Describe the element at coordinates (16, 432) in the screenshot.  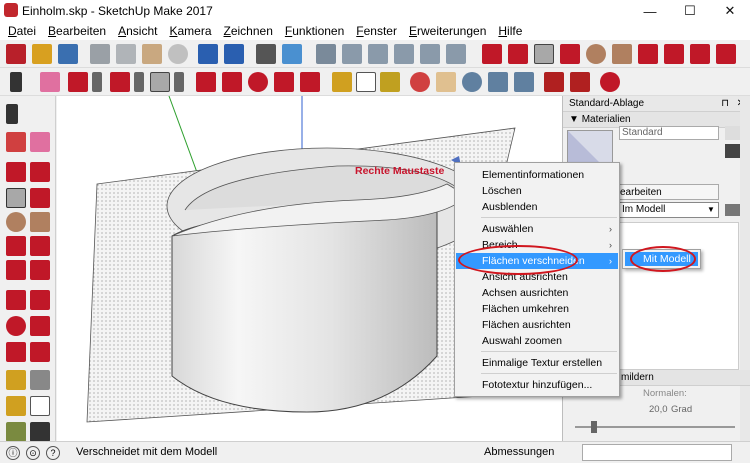
I see `axes-left-icon` at that location.